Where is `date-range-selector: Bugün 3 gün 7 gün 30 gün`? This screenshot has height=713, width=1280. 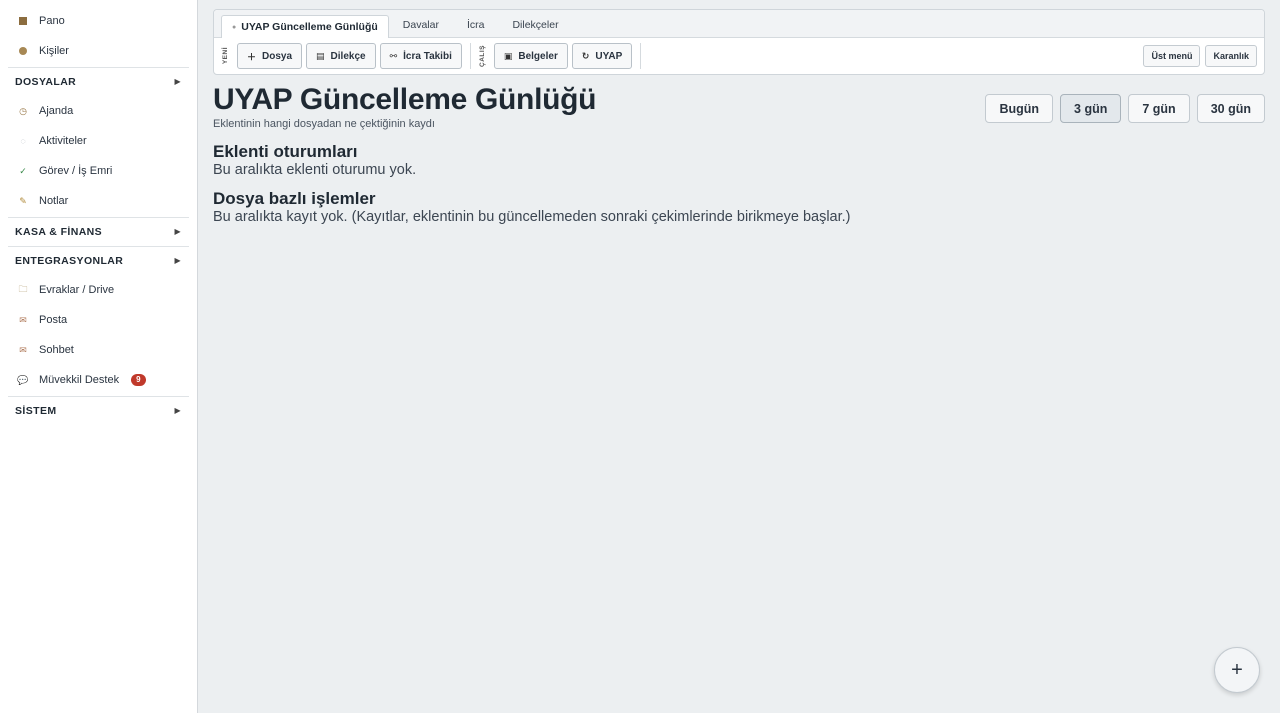 date-range-selector: Bugün 3 gün 7 gün 30 gün is located at coordinates (1121, 108).